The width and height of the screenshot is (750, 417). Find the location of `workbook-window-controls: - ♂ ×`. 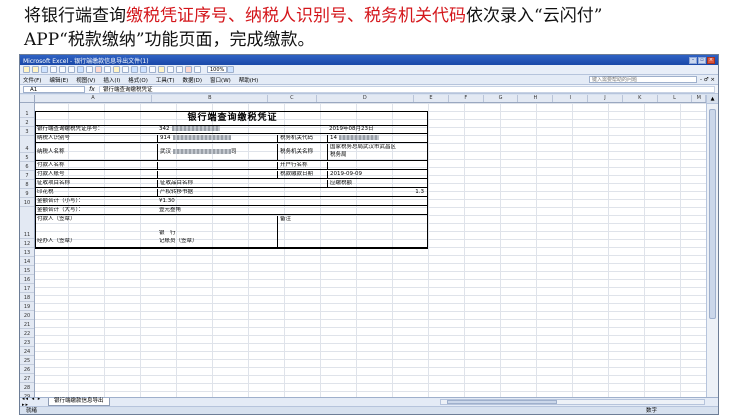

workbook-window-controls: - ♂ × is located at coordinates (706, 80).